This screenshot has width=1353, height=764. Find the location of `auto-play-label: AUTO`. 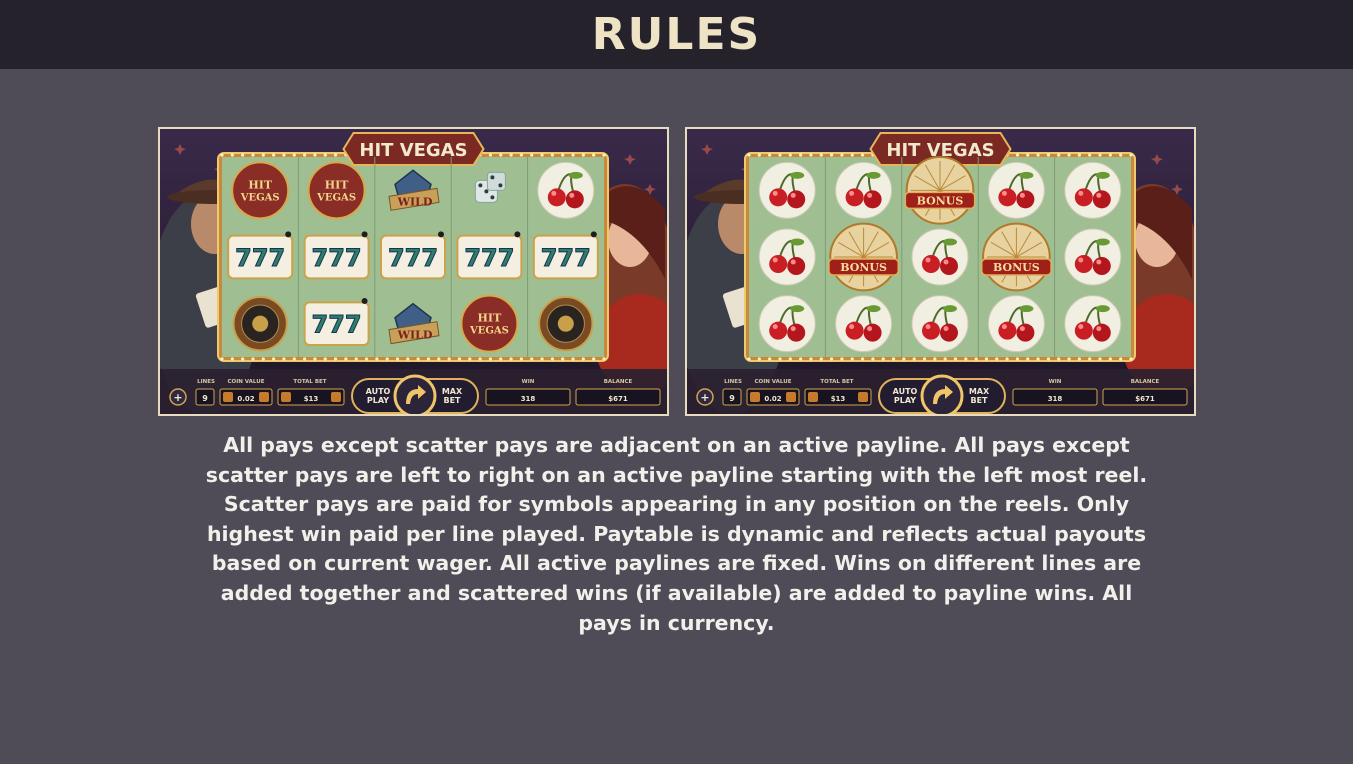

auto-play-label: AUTO is located at coordinates (378, 391).